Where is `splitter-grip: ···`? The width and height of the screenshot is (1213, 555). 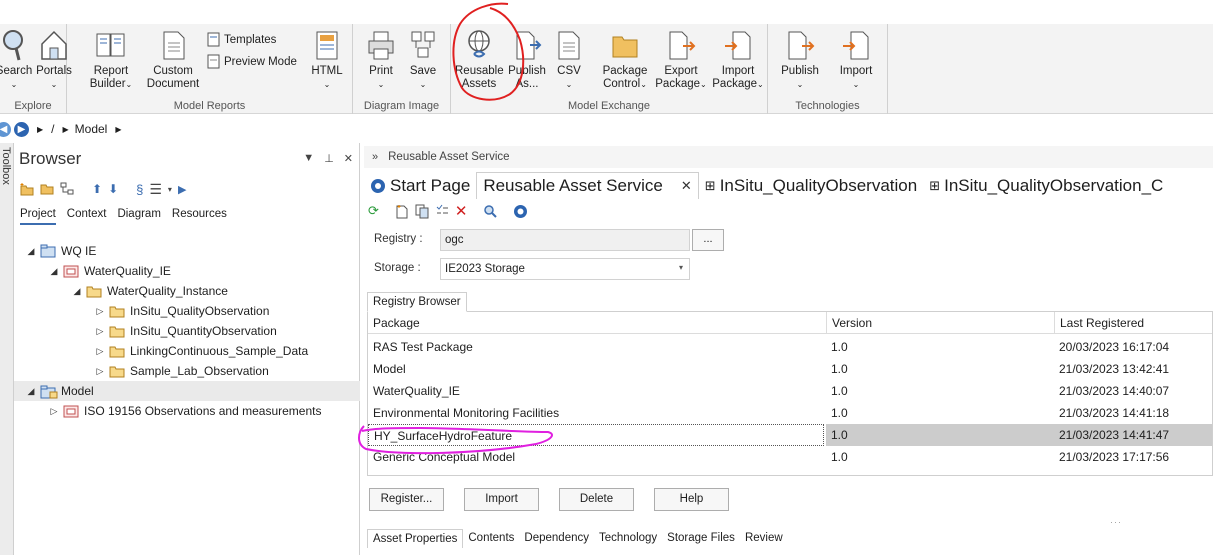 splitter-grip: ··· is located at coordinates (1116, 522).